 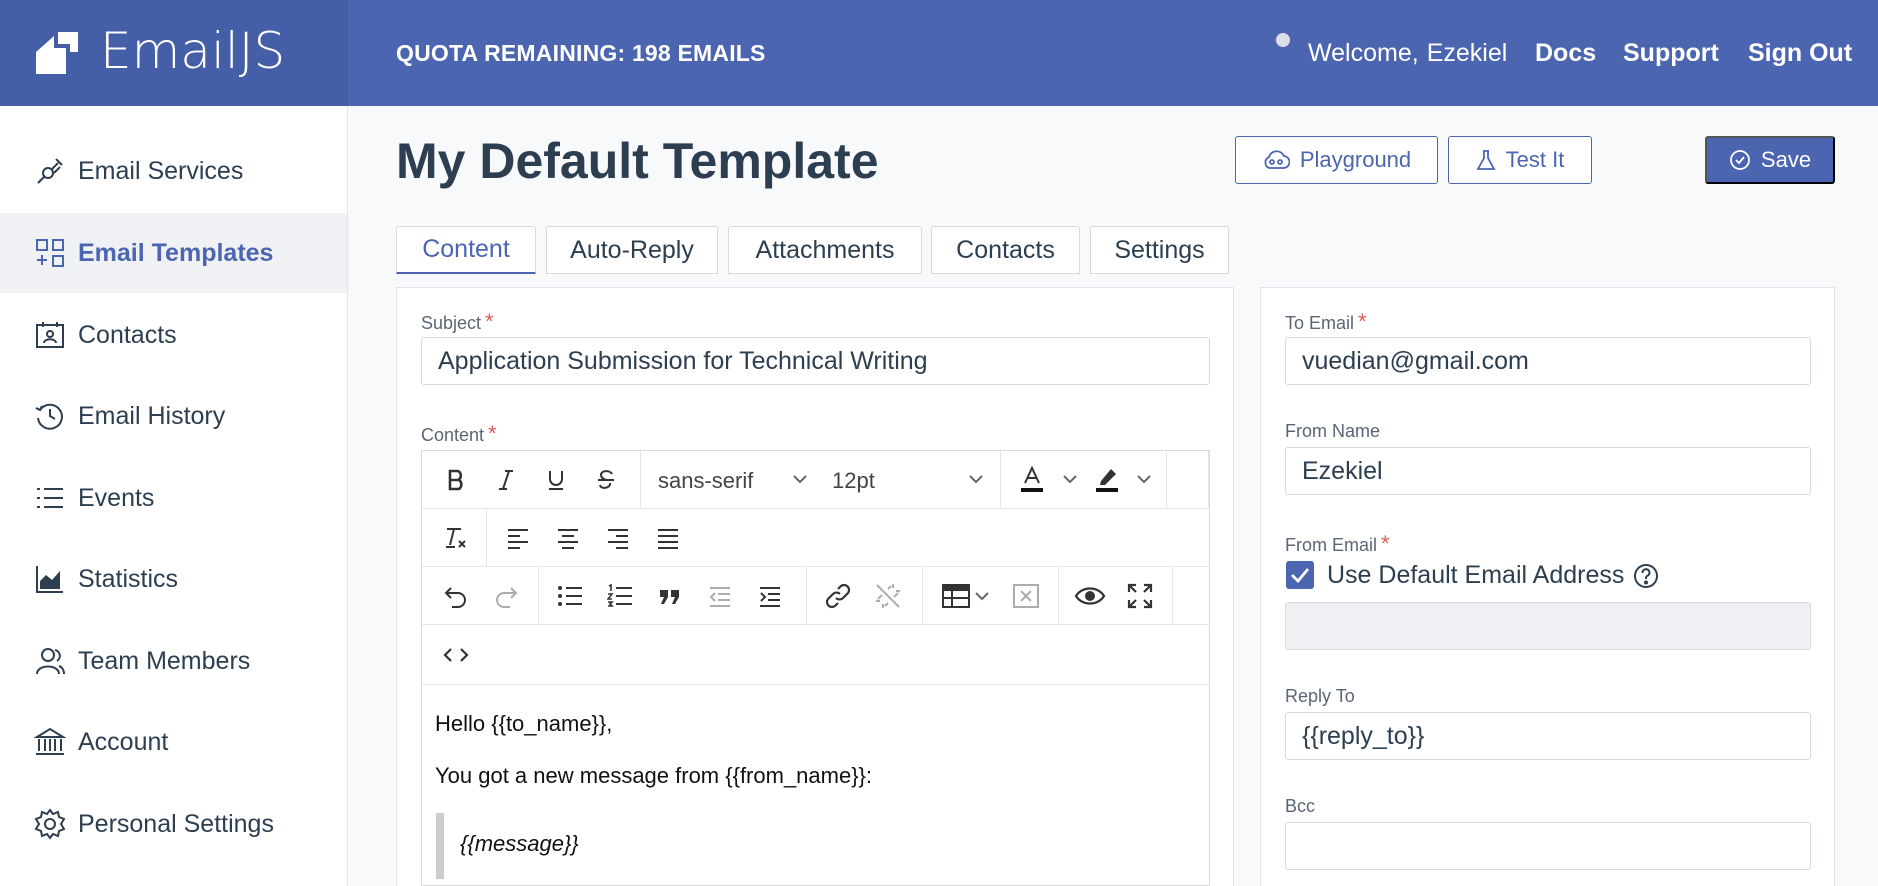 I want to click on align-right-button, so click(x=618, y=538).